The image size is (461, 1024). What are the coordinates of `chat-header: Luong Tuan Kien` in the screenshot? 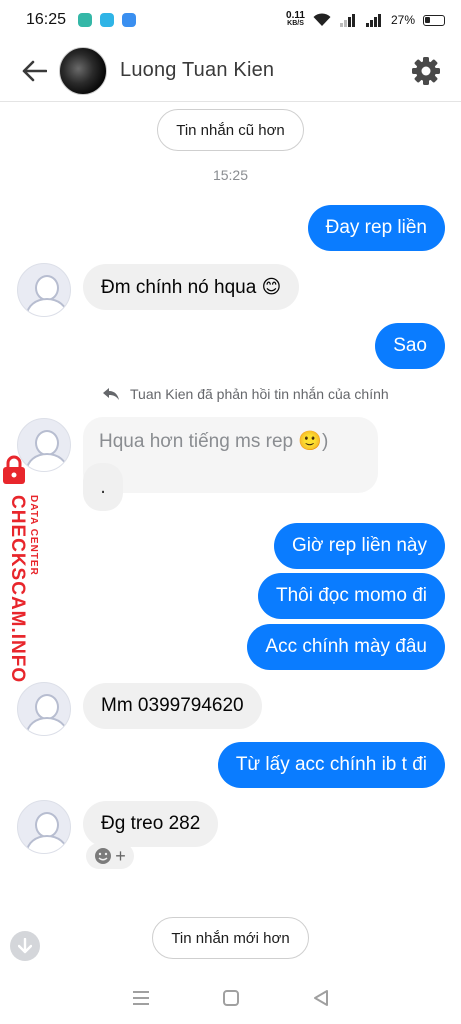 It's located at (230, 71).